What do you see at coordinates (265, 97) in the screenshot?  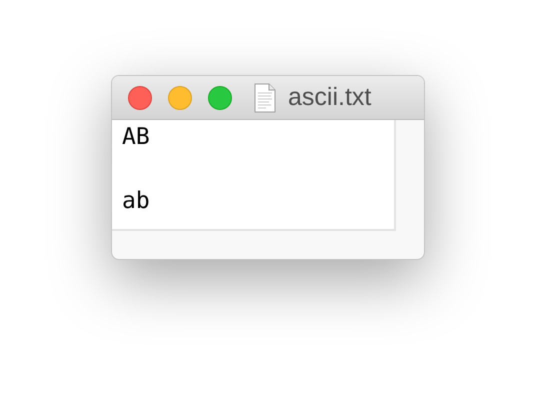 I see `document-icon` at bounding box center [265, 97].